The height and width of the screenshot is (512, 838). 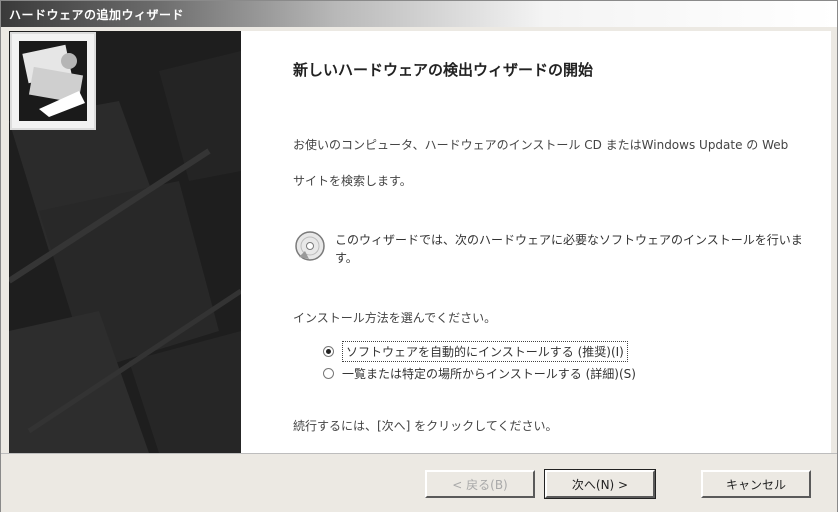 I want to click on option-auto-install: ソフトウェアを自動的にインストールする (推奨)(I), so click(x=475, y=351).